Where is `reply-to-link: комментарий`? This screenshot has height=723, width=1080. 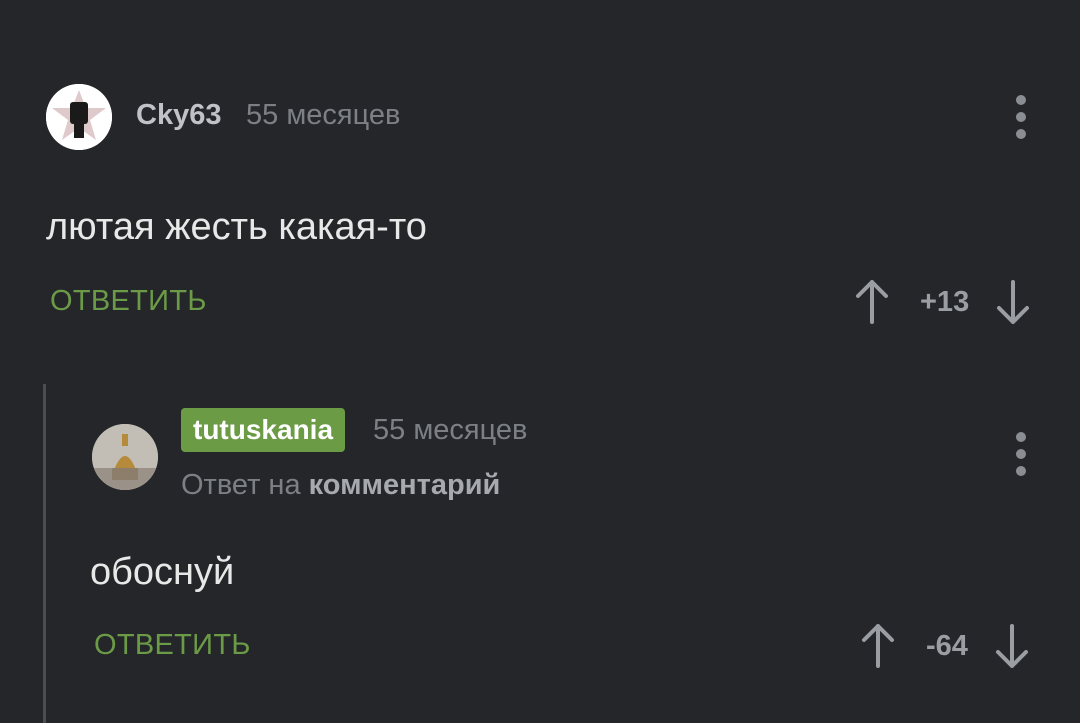
reply-to-link: комментарий is located at coordinates (405, 485).